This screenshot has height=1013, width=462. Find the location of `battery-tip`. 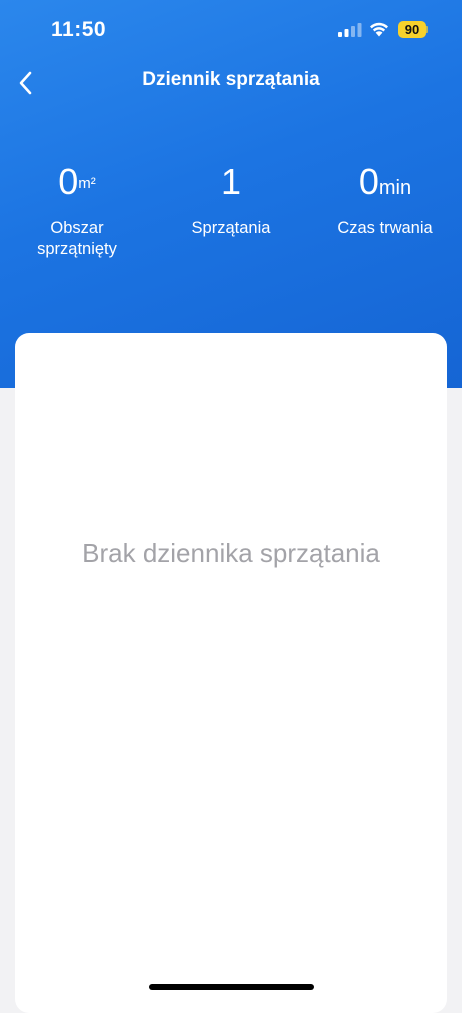

battery-tip is located at coordinates (427, 29).